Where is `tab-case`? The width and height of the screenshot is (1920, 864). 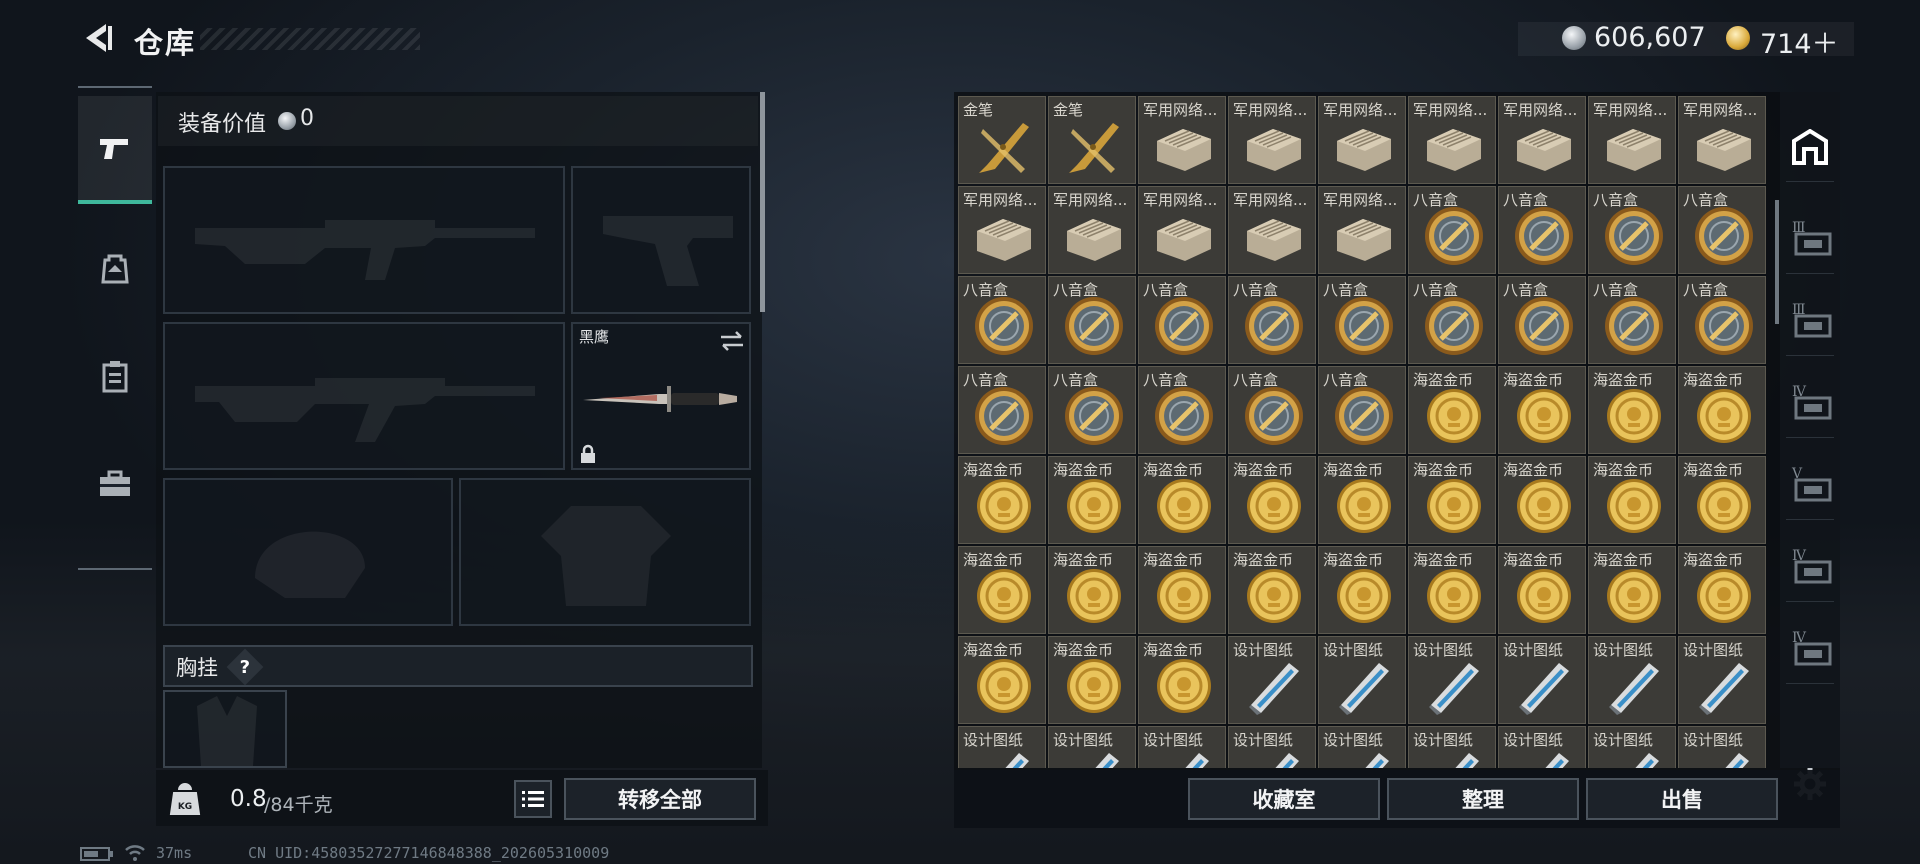 tab-case is located at coordinates (115, 484).